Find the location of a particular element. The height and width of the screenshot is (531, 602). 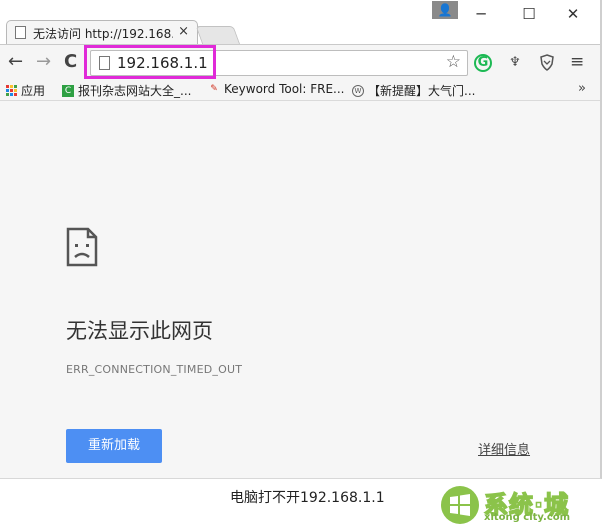

close-button: ✕ is located at coordinates (573, 14).